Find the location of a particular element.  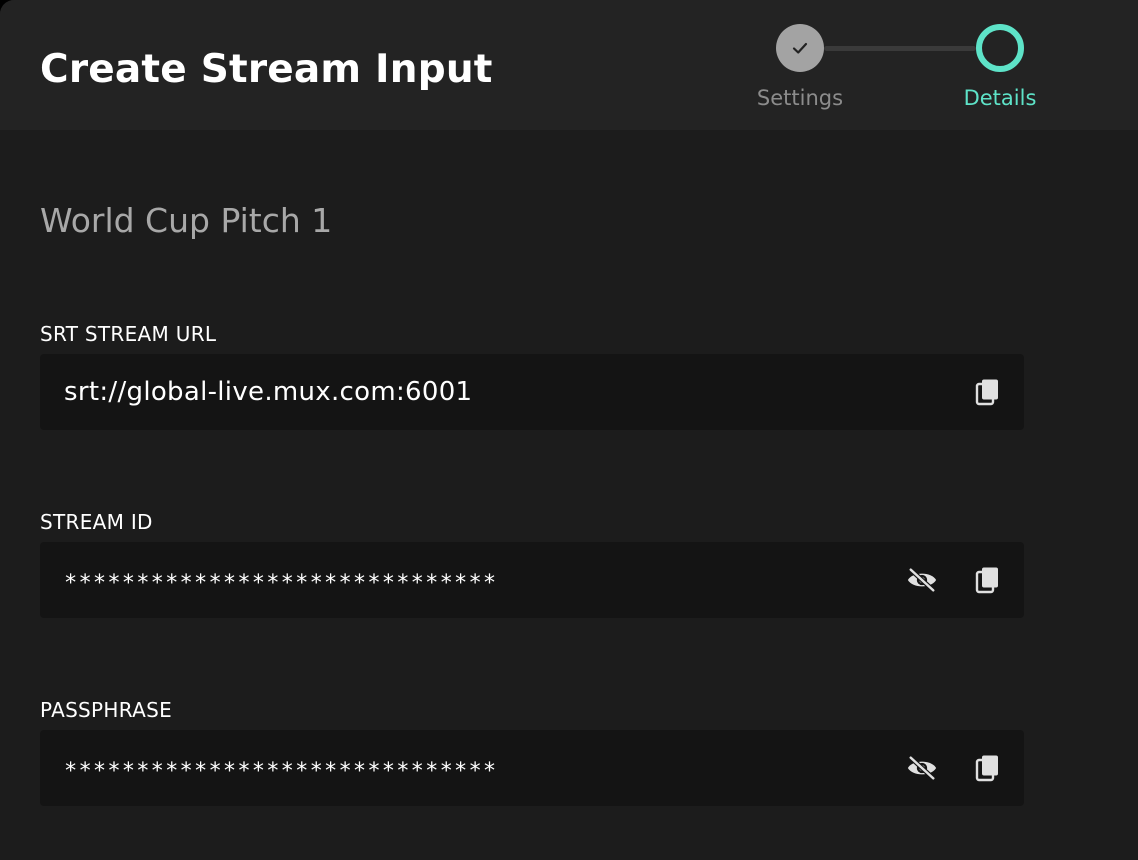

srt-url-label: SRT STREAM URL is located at coordinates (128, 334).